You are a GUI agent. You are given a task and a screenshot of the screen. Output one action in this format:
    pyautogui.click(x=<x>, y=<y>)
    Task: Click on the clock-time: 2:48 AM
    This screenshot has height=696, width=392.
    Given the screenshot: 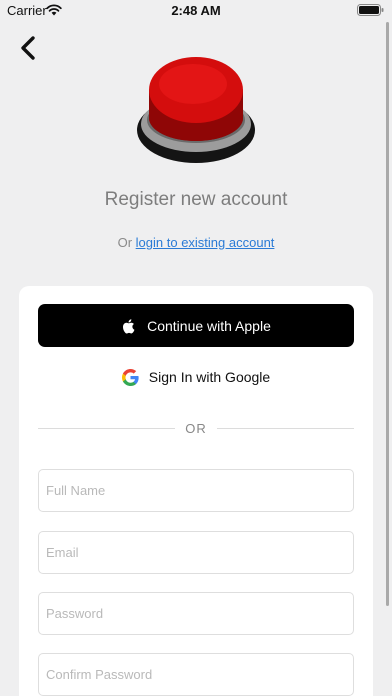 What is the action you would take?
    pyautogui.click(x=196, y=10)
    